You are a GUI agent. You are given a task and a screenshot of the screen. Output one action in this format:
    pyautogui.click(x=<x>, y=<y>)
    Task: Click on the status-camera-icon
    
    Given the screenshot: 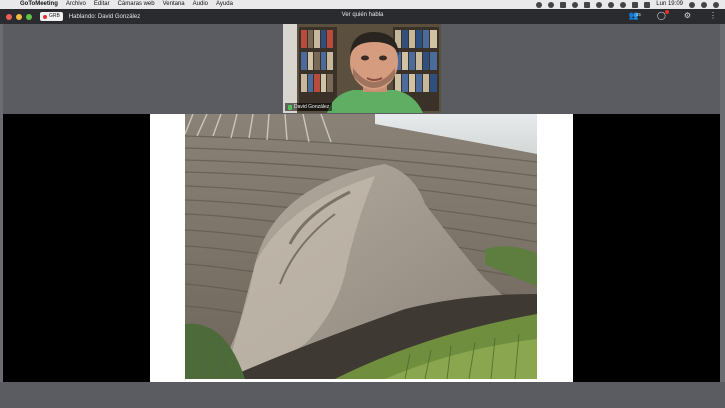 What is the action you would take?
    pyautogui.click(x=551, y=4)
    